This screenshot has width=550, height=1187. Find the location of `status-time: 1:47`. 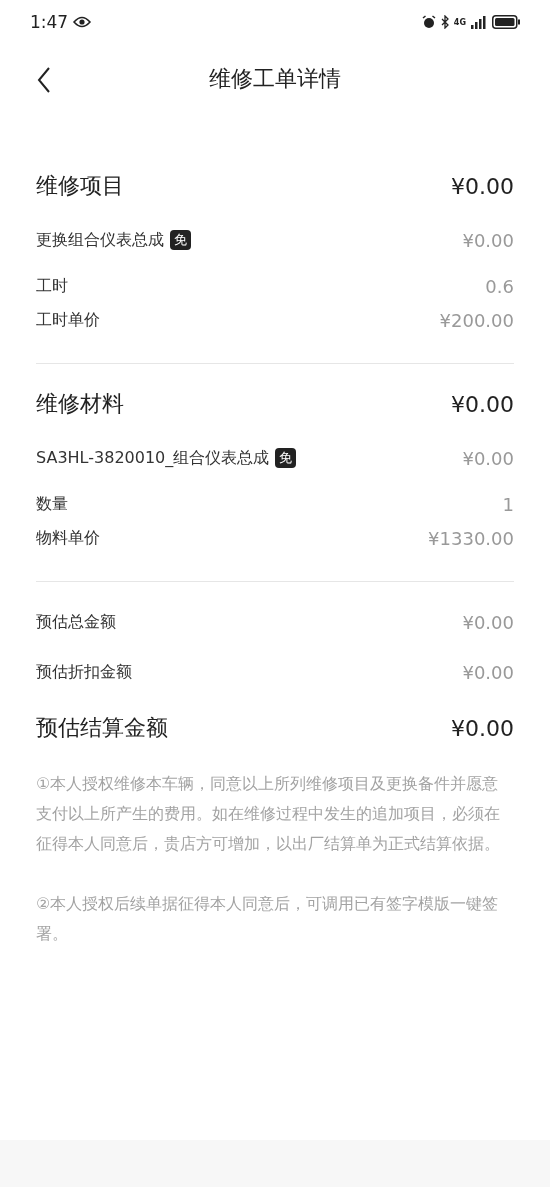

status-time: 1:47 is located at coordinates (49, 22).